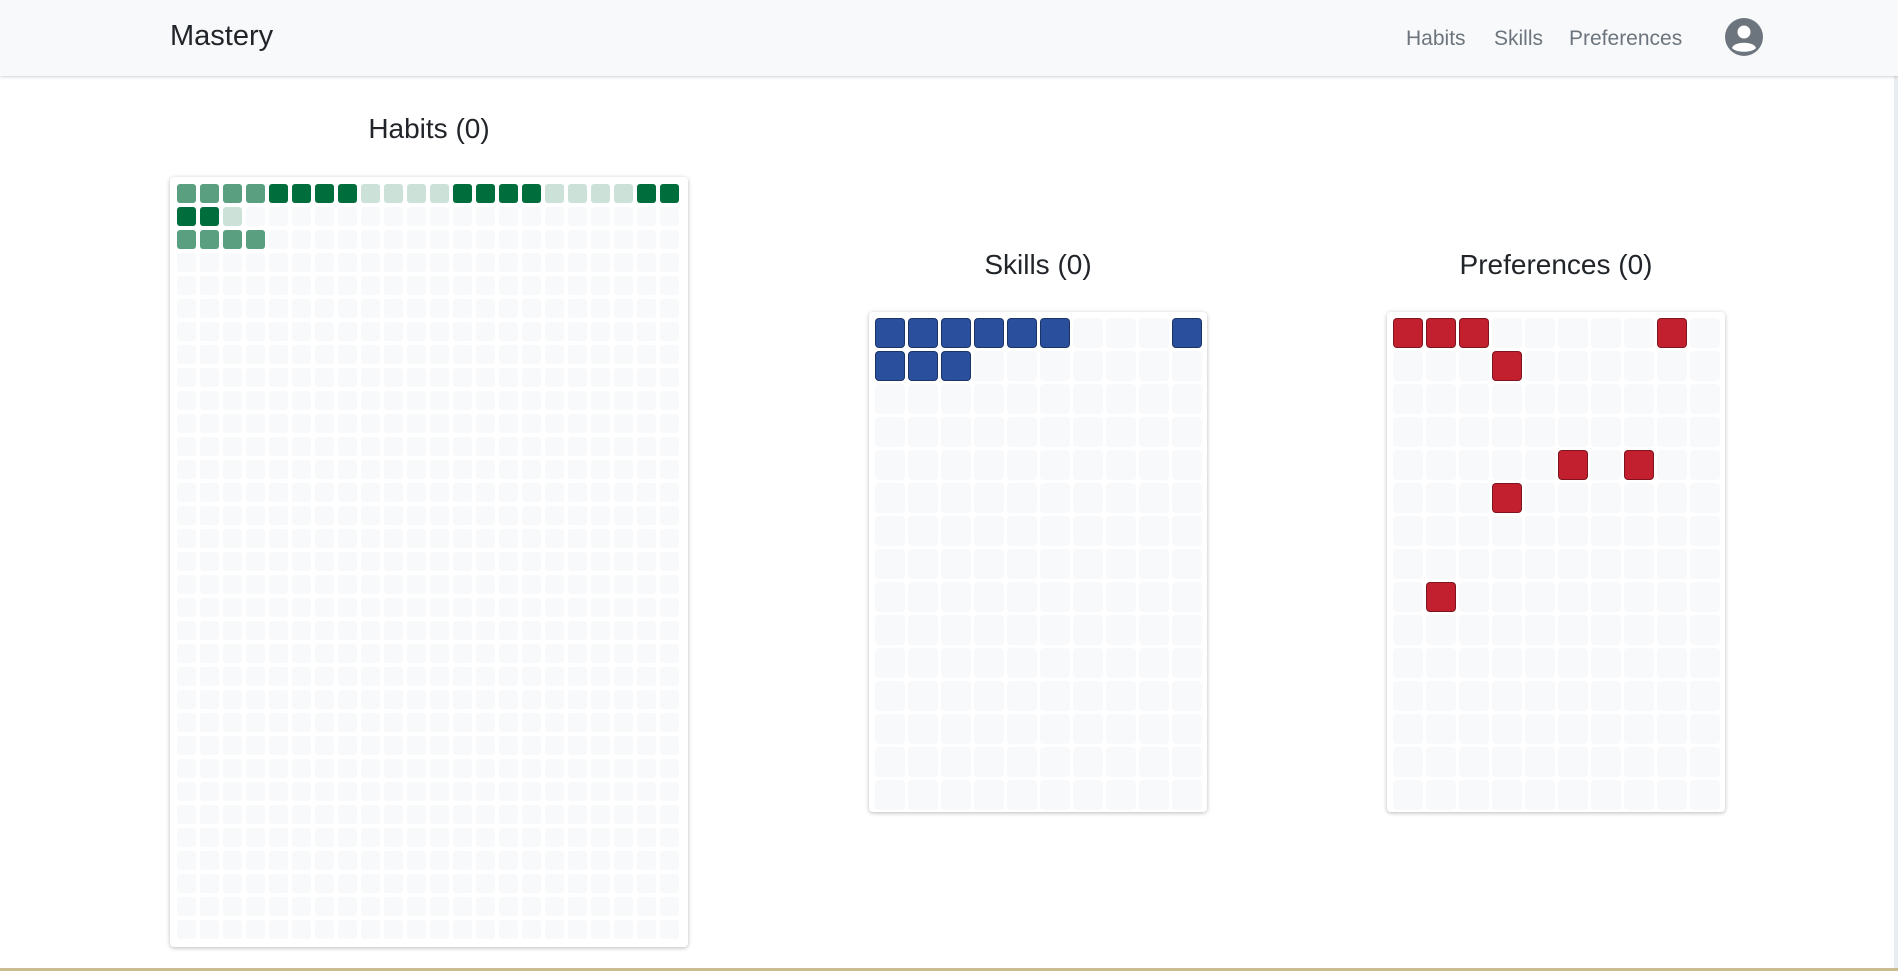 The image size is (1898, 972). What do you see at coordinates (1672, 333) in the screenshot?
I see `preference-cell-filled` at bounding box center [1672, 333].